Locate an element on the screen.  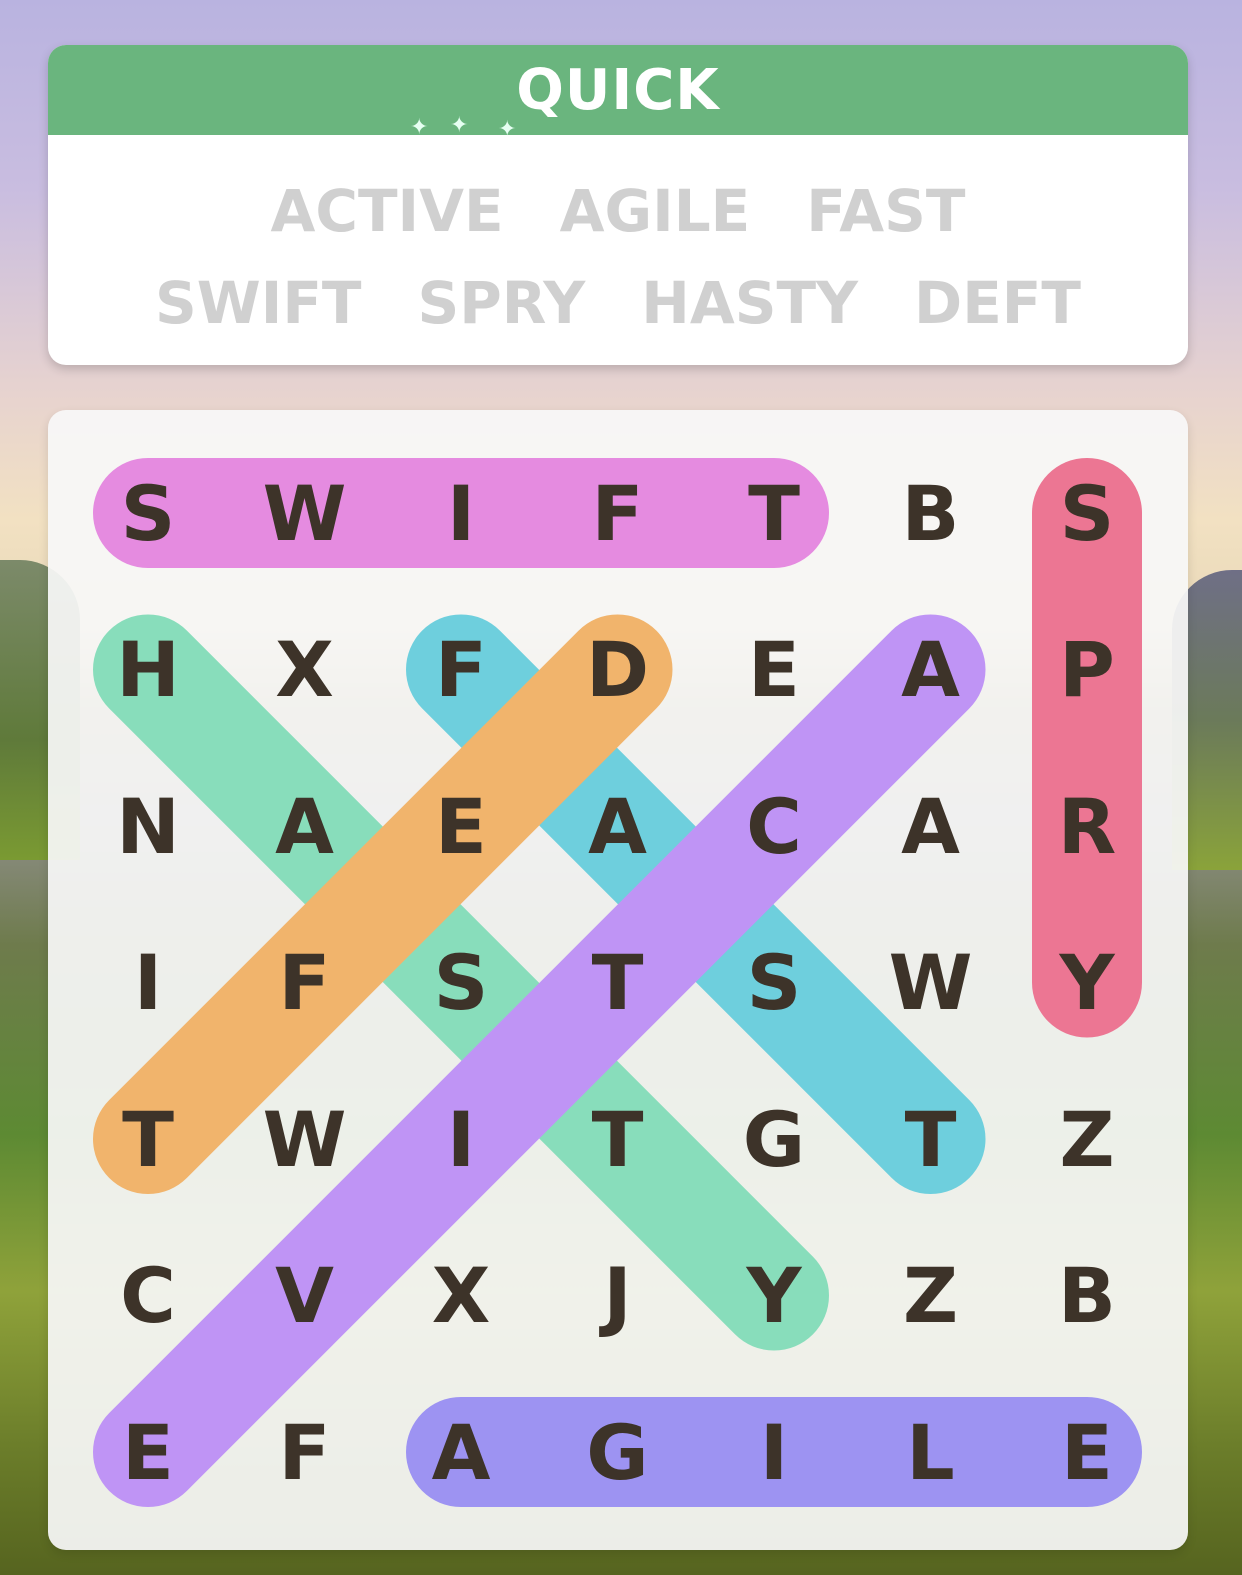
word-item: SPRY is located at coordinates (501, 303).